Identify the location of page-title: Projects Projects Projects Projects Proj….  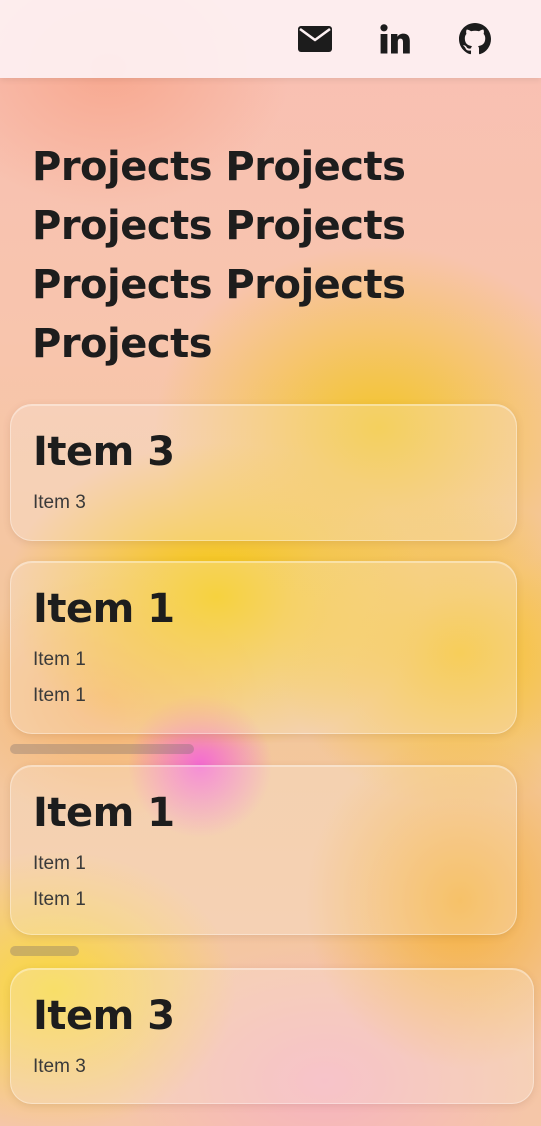
(219, 255).